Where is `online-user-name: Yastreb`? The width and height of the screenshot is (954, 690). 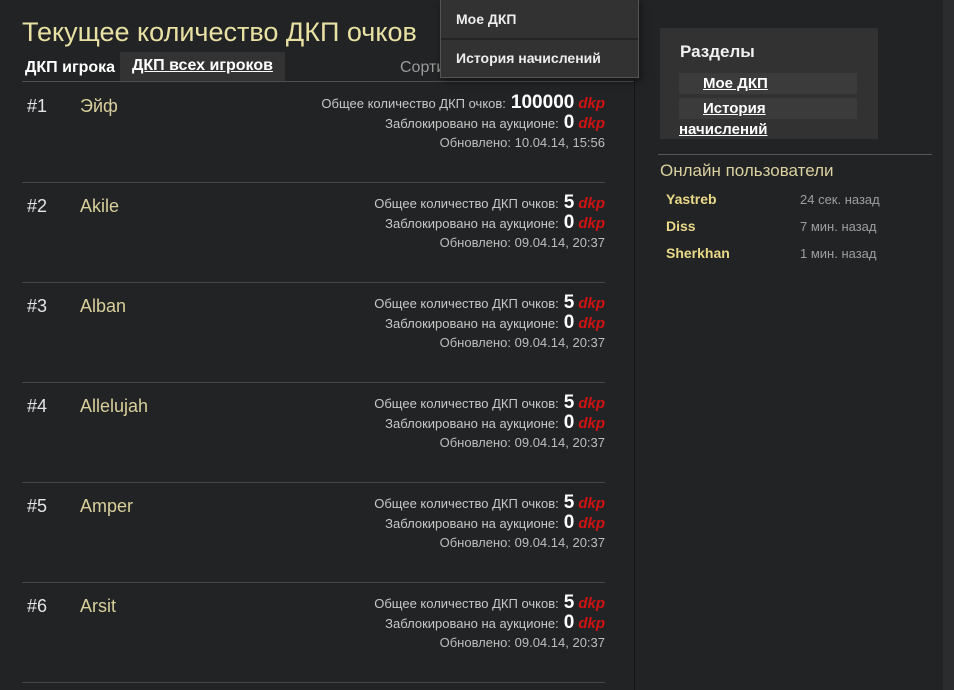
online-user-name: Yastreb is located at coordinates (691, 199).